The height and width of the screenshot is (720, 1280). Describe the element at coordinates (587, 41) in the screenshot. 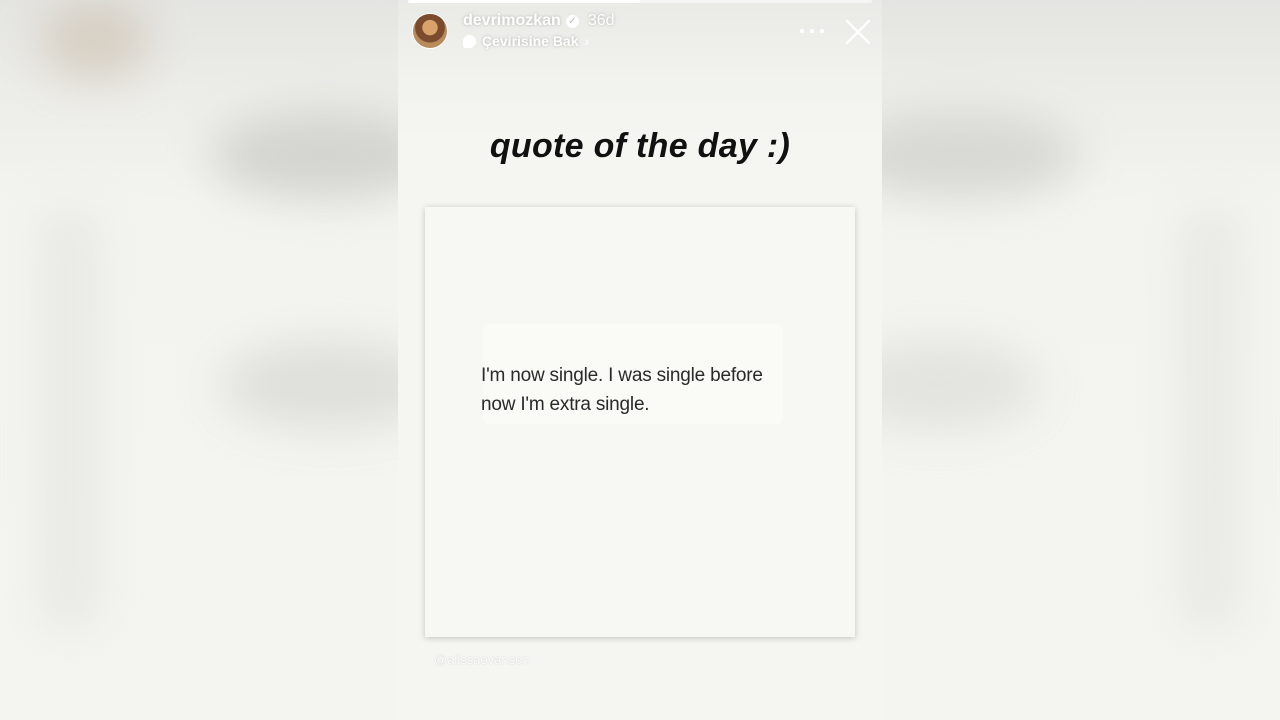

I see `chevron-right-icon: ›` at that location.